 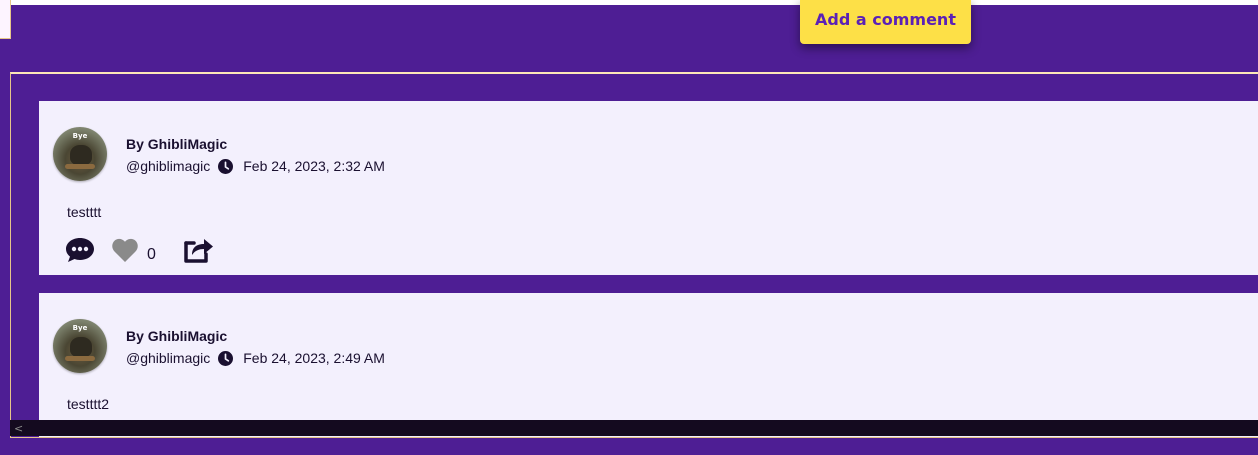 I want to click on scroll-left-arrow-icon: <, so click(x=18, y=428).